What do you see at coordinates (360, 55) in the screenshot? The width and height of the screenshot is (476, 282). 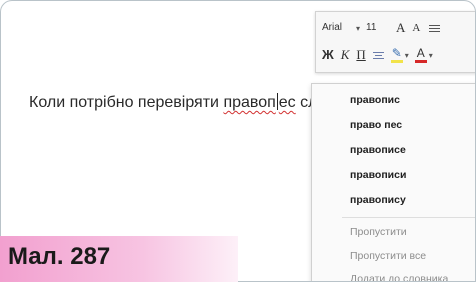 I see `underline-button: П` at bounding box center [360, 55].